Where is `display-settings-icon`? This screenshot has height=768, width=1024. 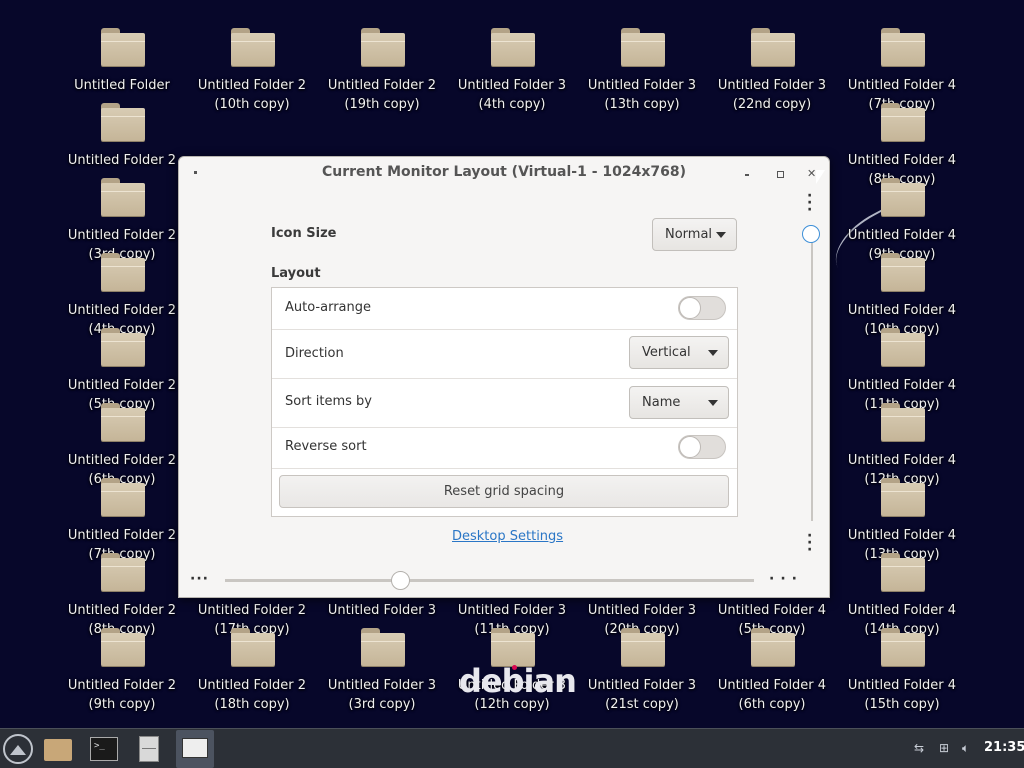
display-settings-icon is located at coordinates (195, 749).